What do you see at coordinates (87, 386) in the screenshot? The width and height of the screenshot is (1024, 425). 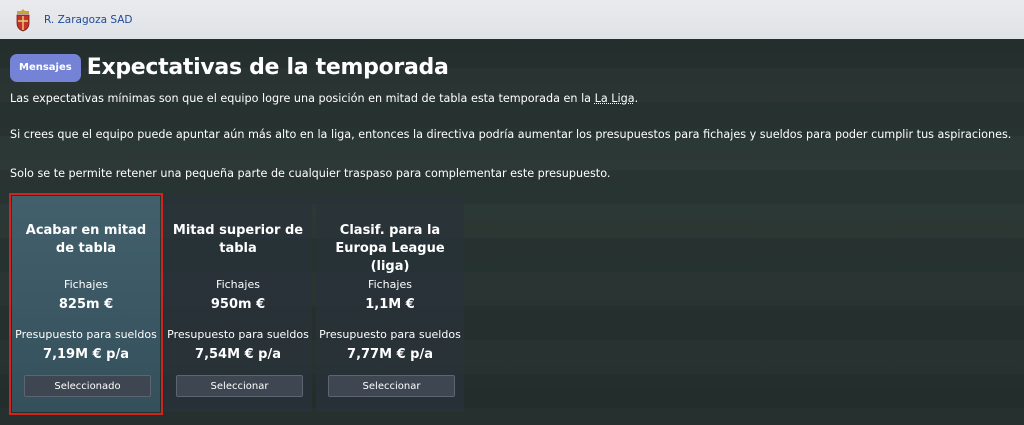 I see `selected-button: Seleccionado` at bounding box center [87, 386].